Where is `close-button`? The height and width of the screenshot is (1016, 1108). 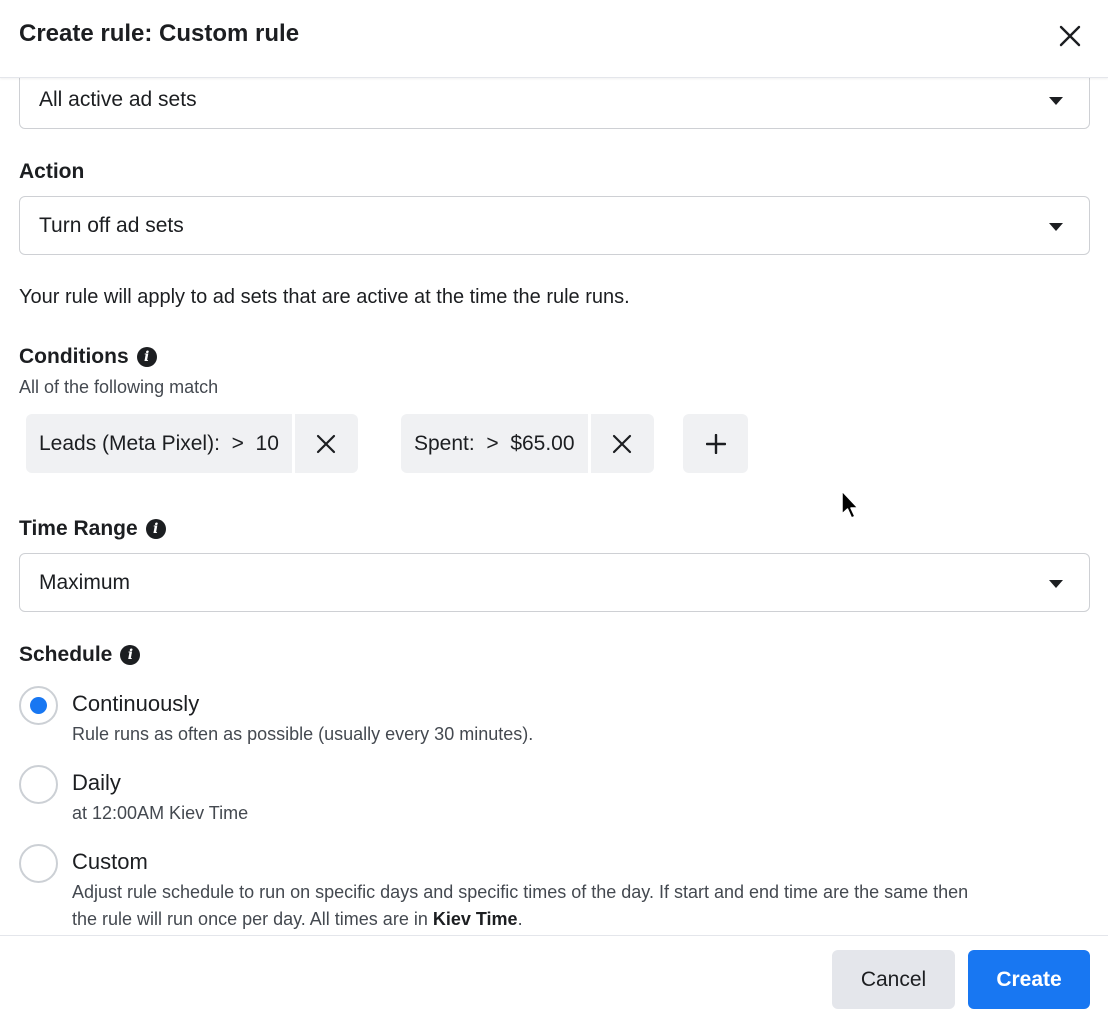 close-button is located at coordinates (1070, 36).